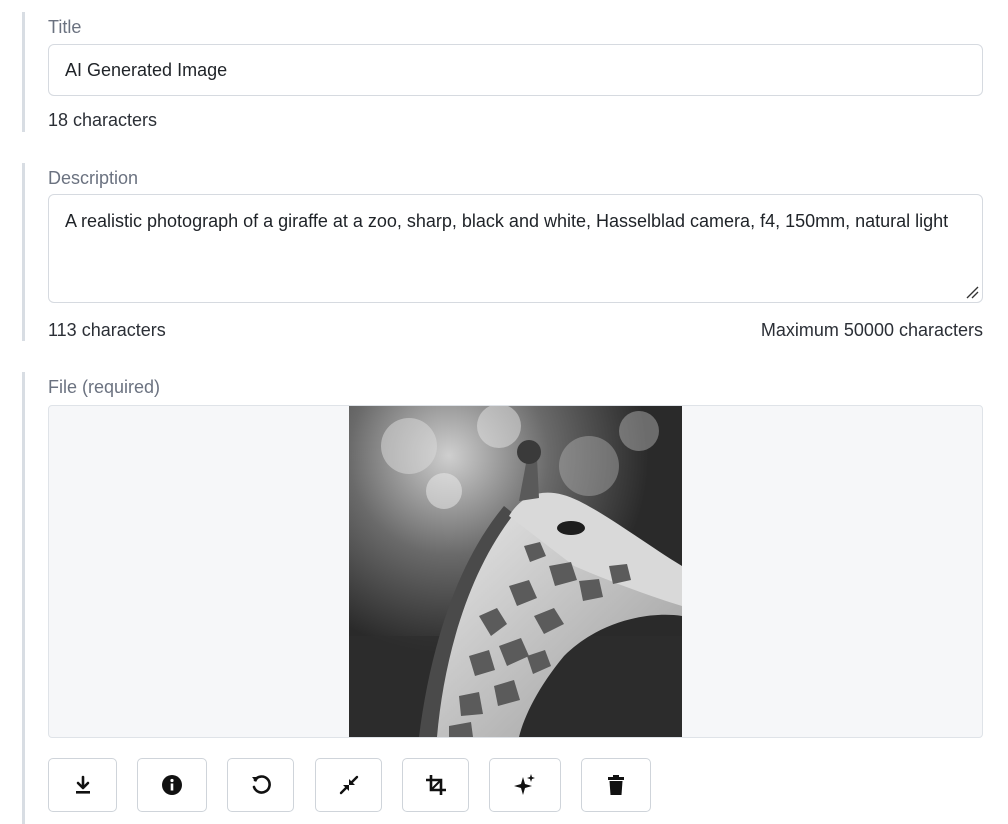 This screenshot has height=824, width=1008. I want to click on resize-handle-icon, so click(972, 292).